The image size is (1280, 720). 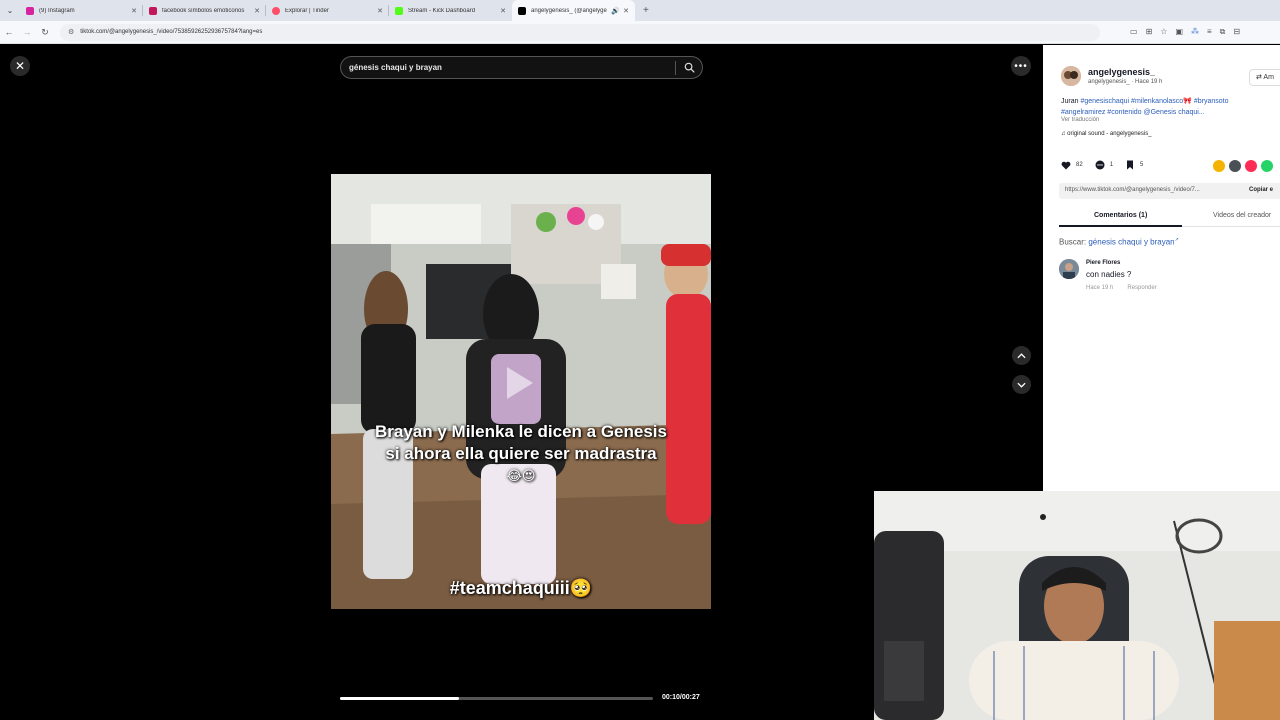 What do you see at coordinates (1251, 166) in the screenshot?
I see `send-icon` at bounding box center [1251, 166].